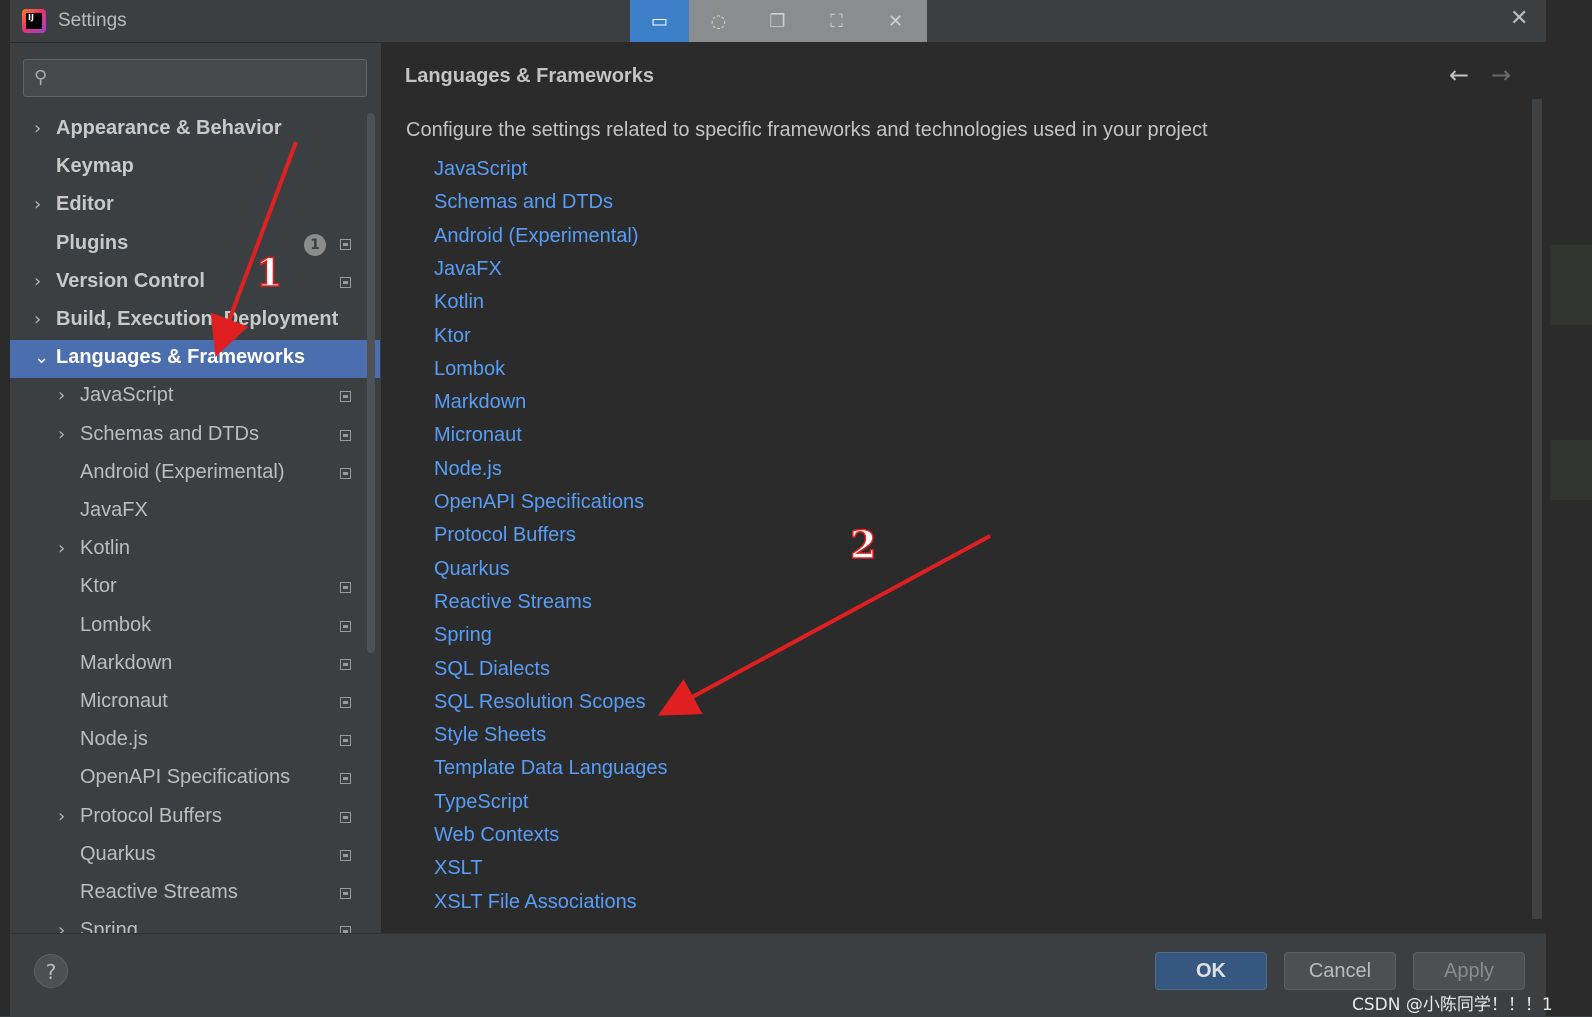  I want to click on sidebar-item: › Protocol Buffers, so click(195, 818).